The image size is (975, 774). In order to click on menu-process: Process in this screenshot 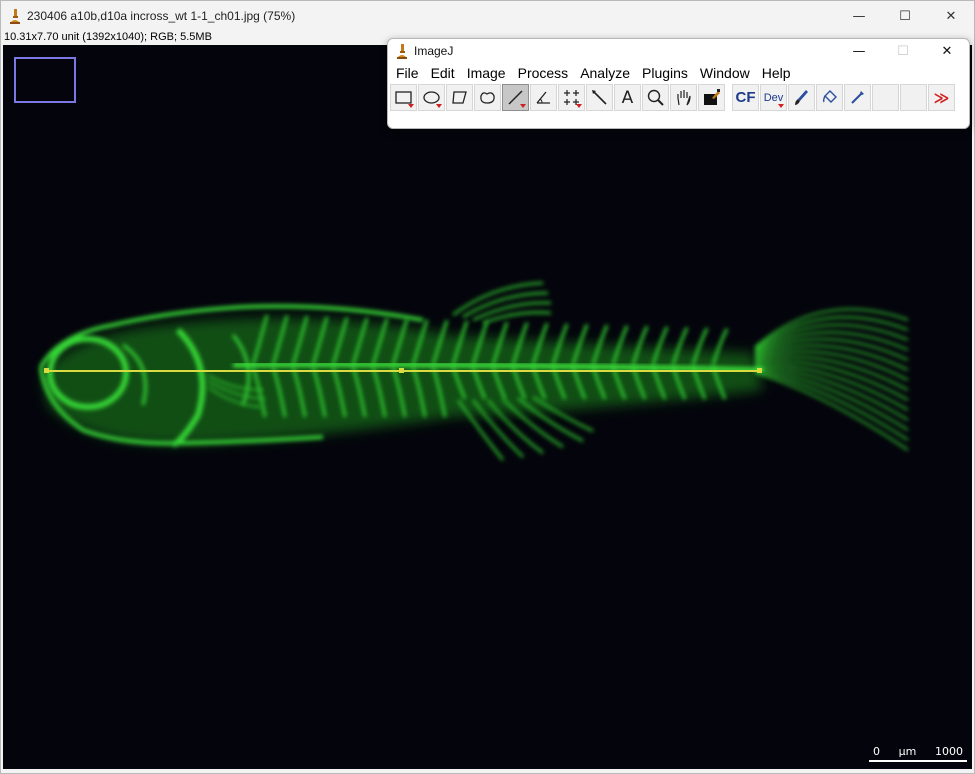, I will do `click(543, 73)`.